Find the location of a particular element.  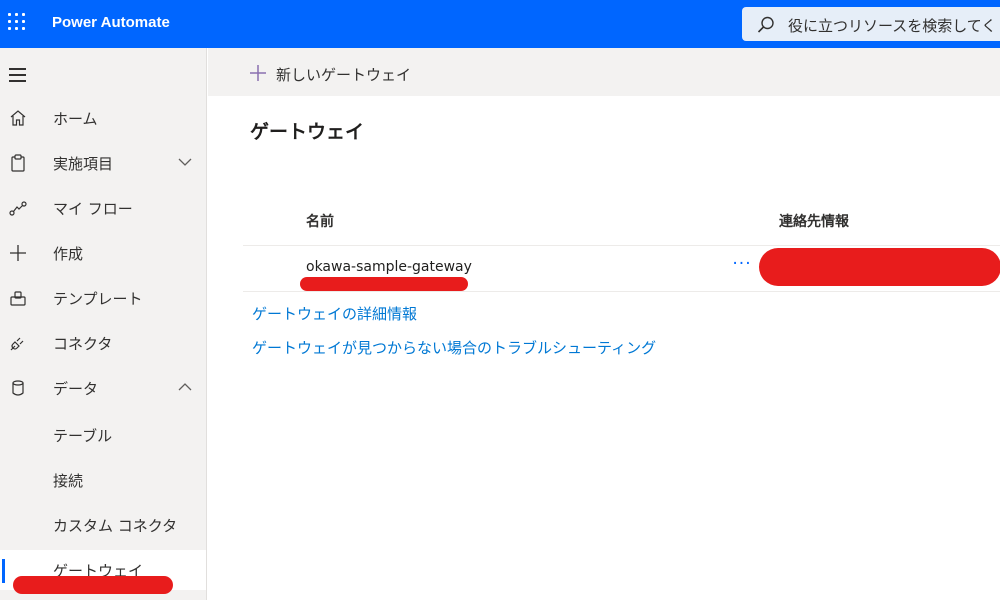

sidebar-item-label: コネクタ is located at coordinates (83, 344).